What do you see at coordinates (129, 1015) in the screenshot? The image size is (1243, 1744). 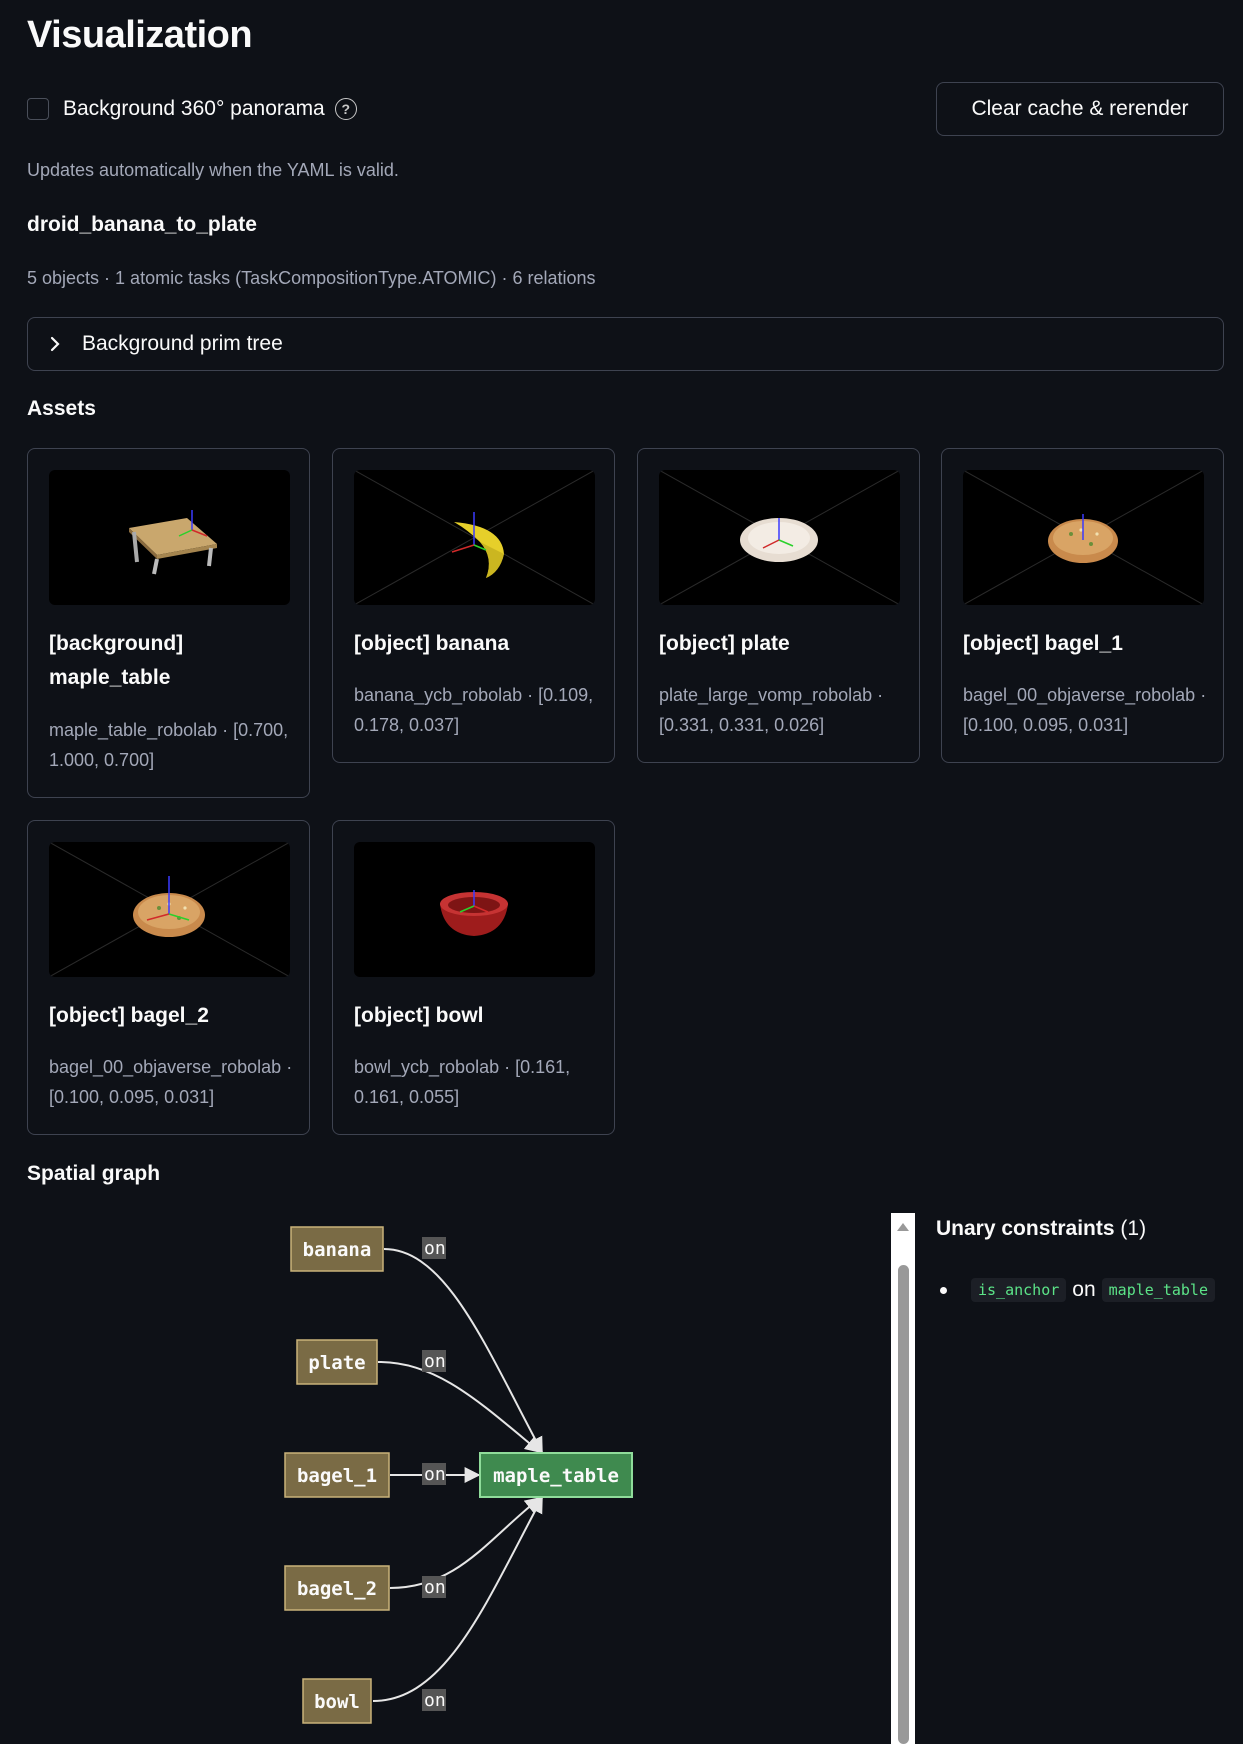 I see `asset-title: [object] bagel_2` at bounding box center [129, 1015].